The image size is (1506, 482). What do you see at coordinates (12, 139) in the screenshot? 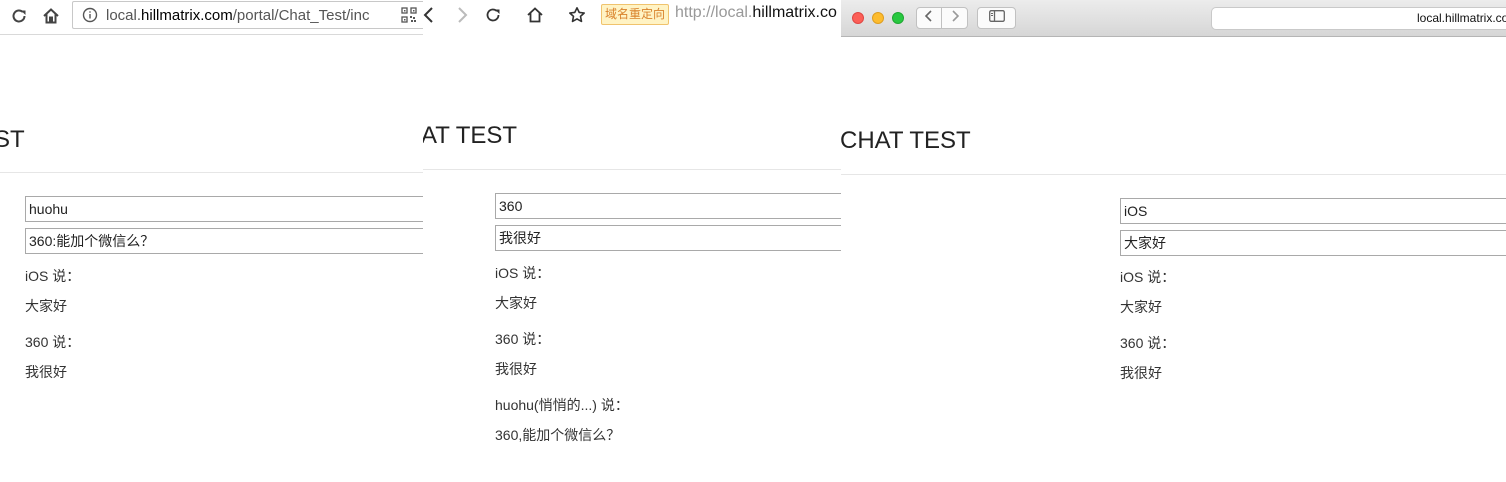
I see `page-title: ST` at bounding box center [12, 139].